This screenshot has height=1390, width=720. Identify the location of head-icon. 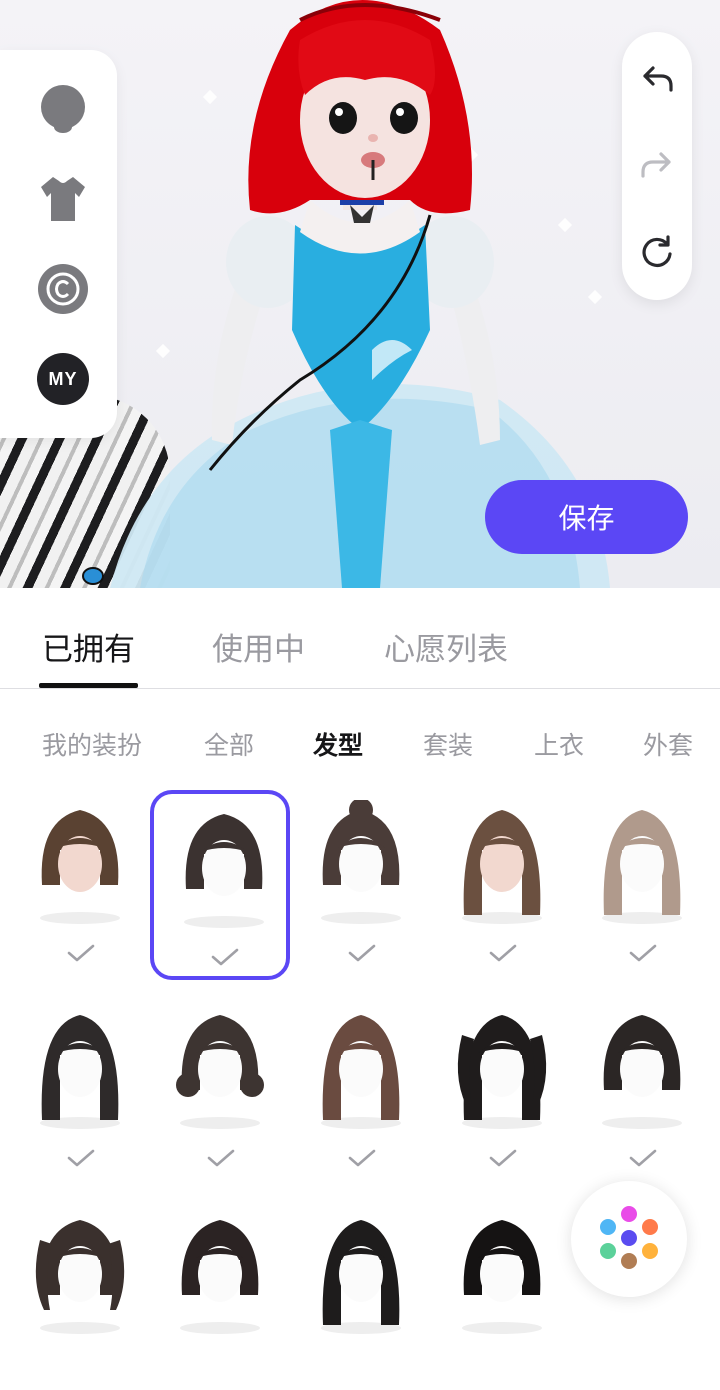
(63, 109).